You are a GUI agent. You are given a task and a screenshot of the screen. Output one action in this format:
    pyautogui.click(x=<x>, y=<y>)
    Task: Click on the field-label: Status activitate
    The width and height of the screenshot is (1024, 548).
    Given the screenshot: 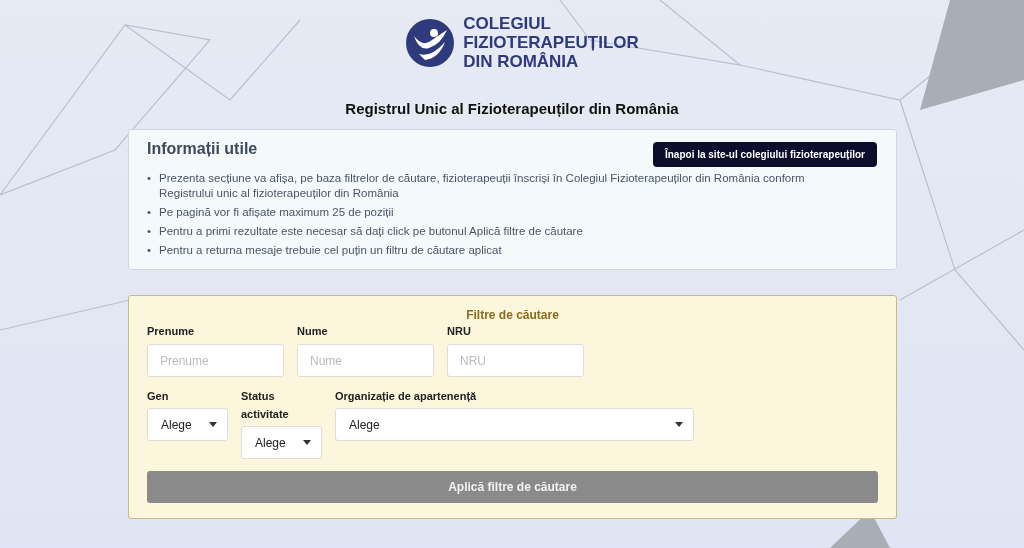 What is the action you would take?
    pyautogui.click(x=265, y=405)
    